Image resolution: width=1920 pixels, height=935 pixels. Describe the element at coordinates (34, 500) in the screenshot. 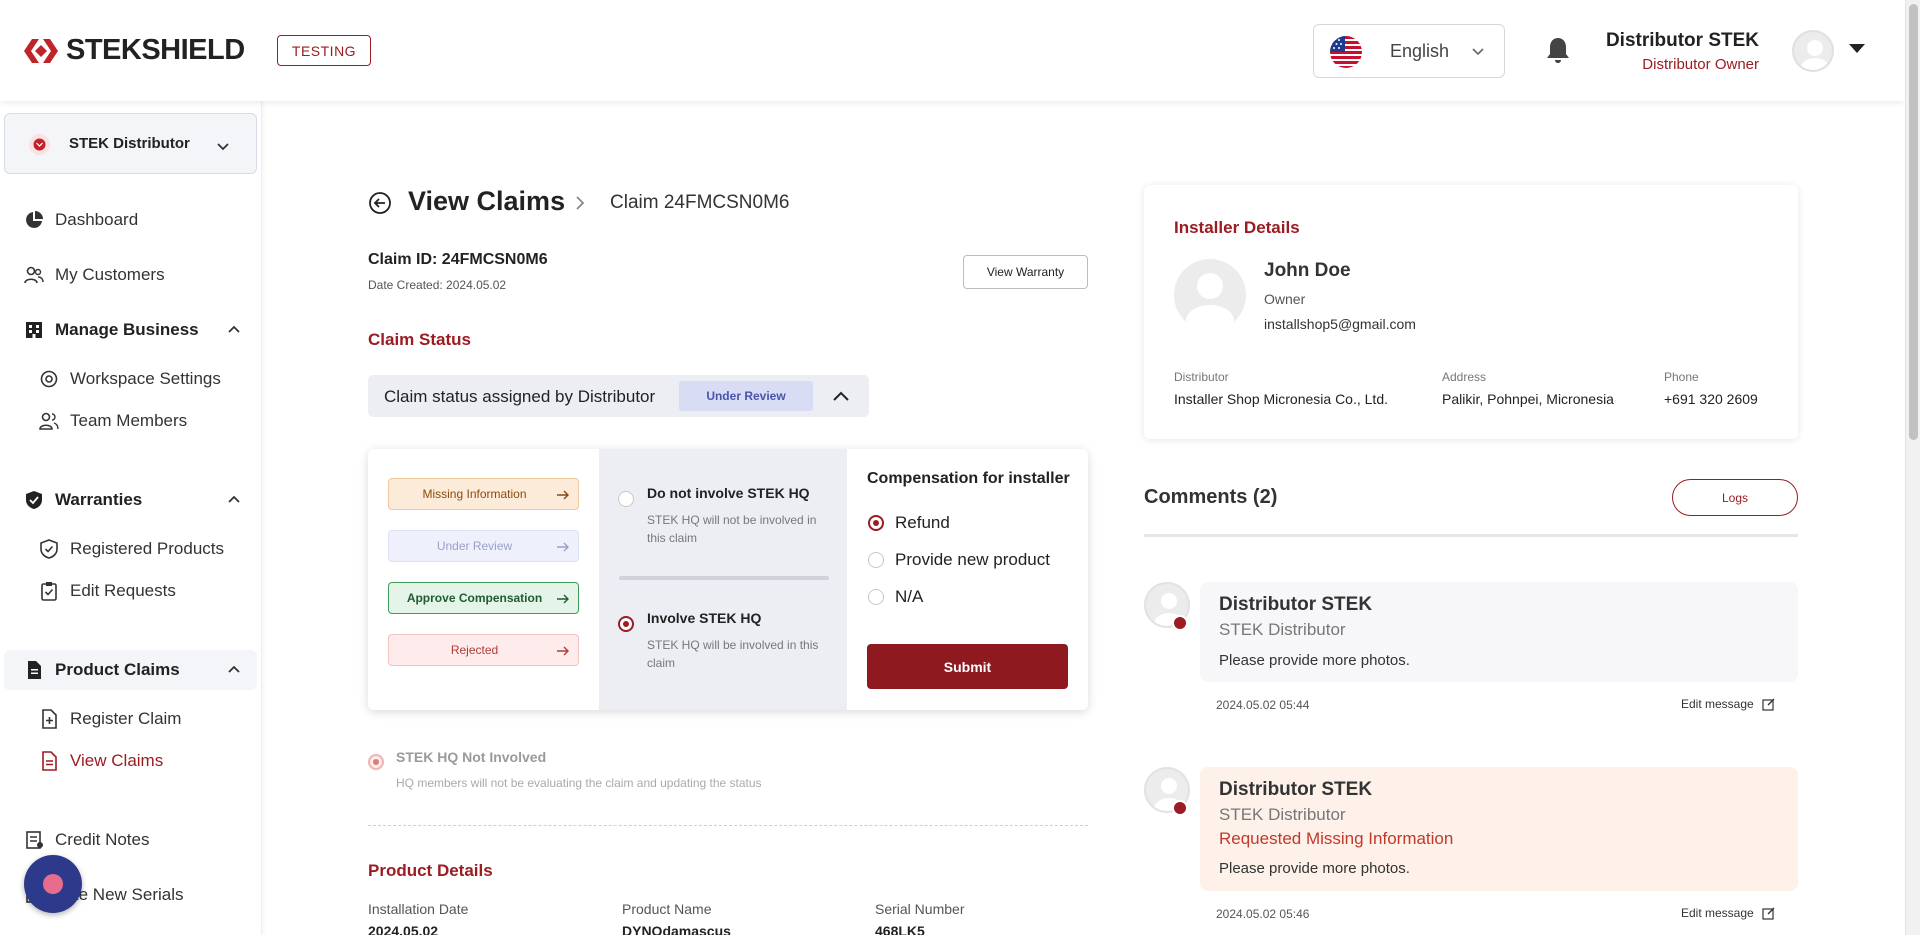

I see `shield-check-icon` at that location.